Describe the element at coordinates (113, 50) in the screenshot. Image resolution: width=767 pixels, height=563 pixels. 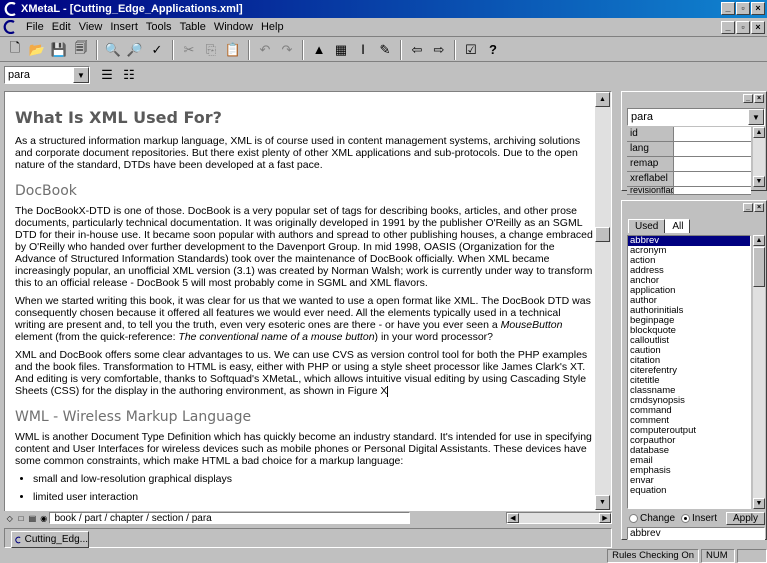
I see `find-icon: 🔍` at that location.